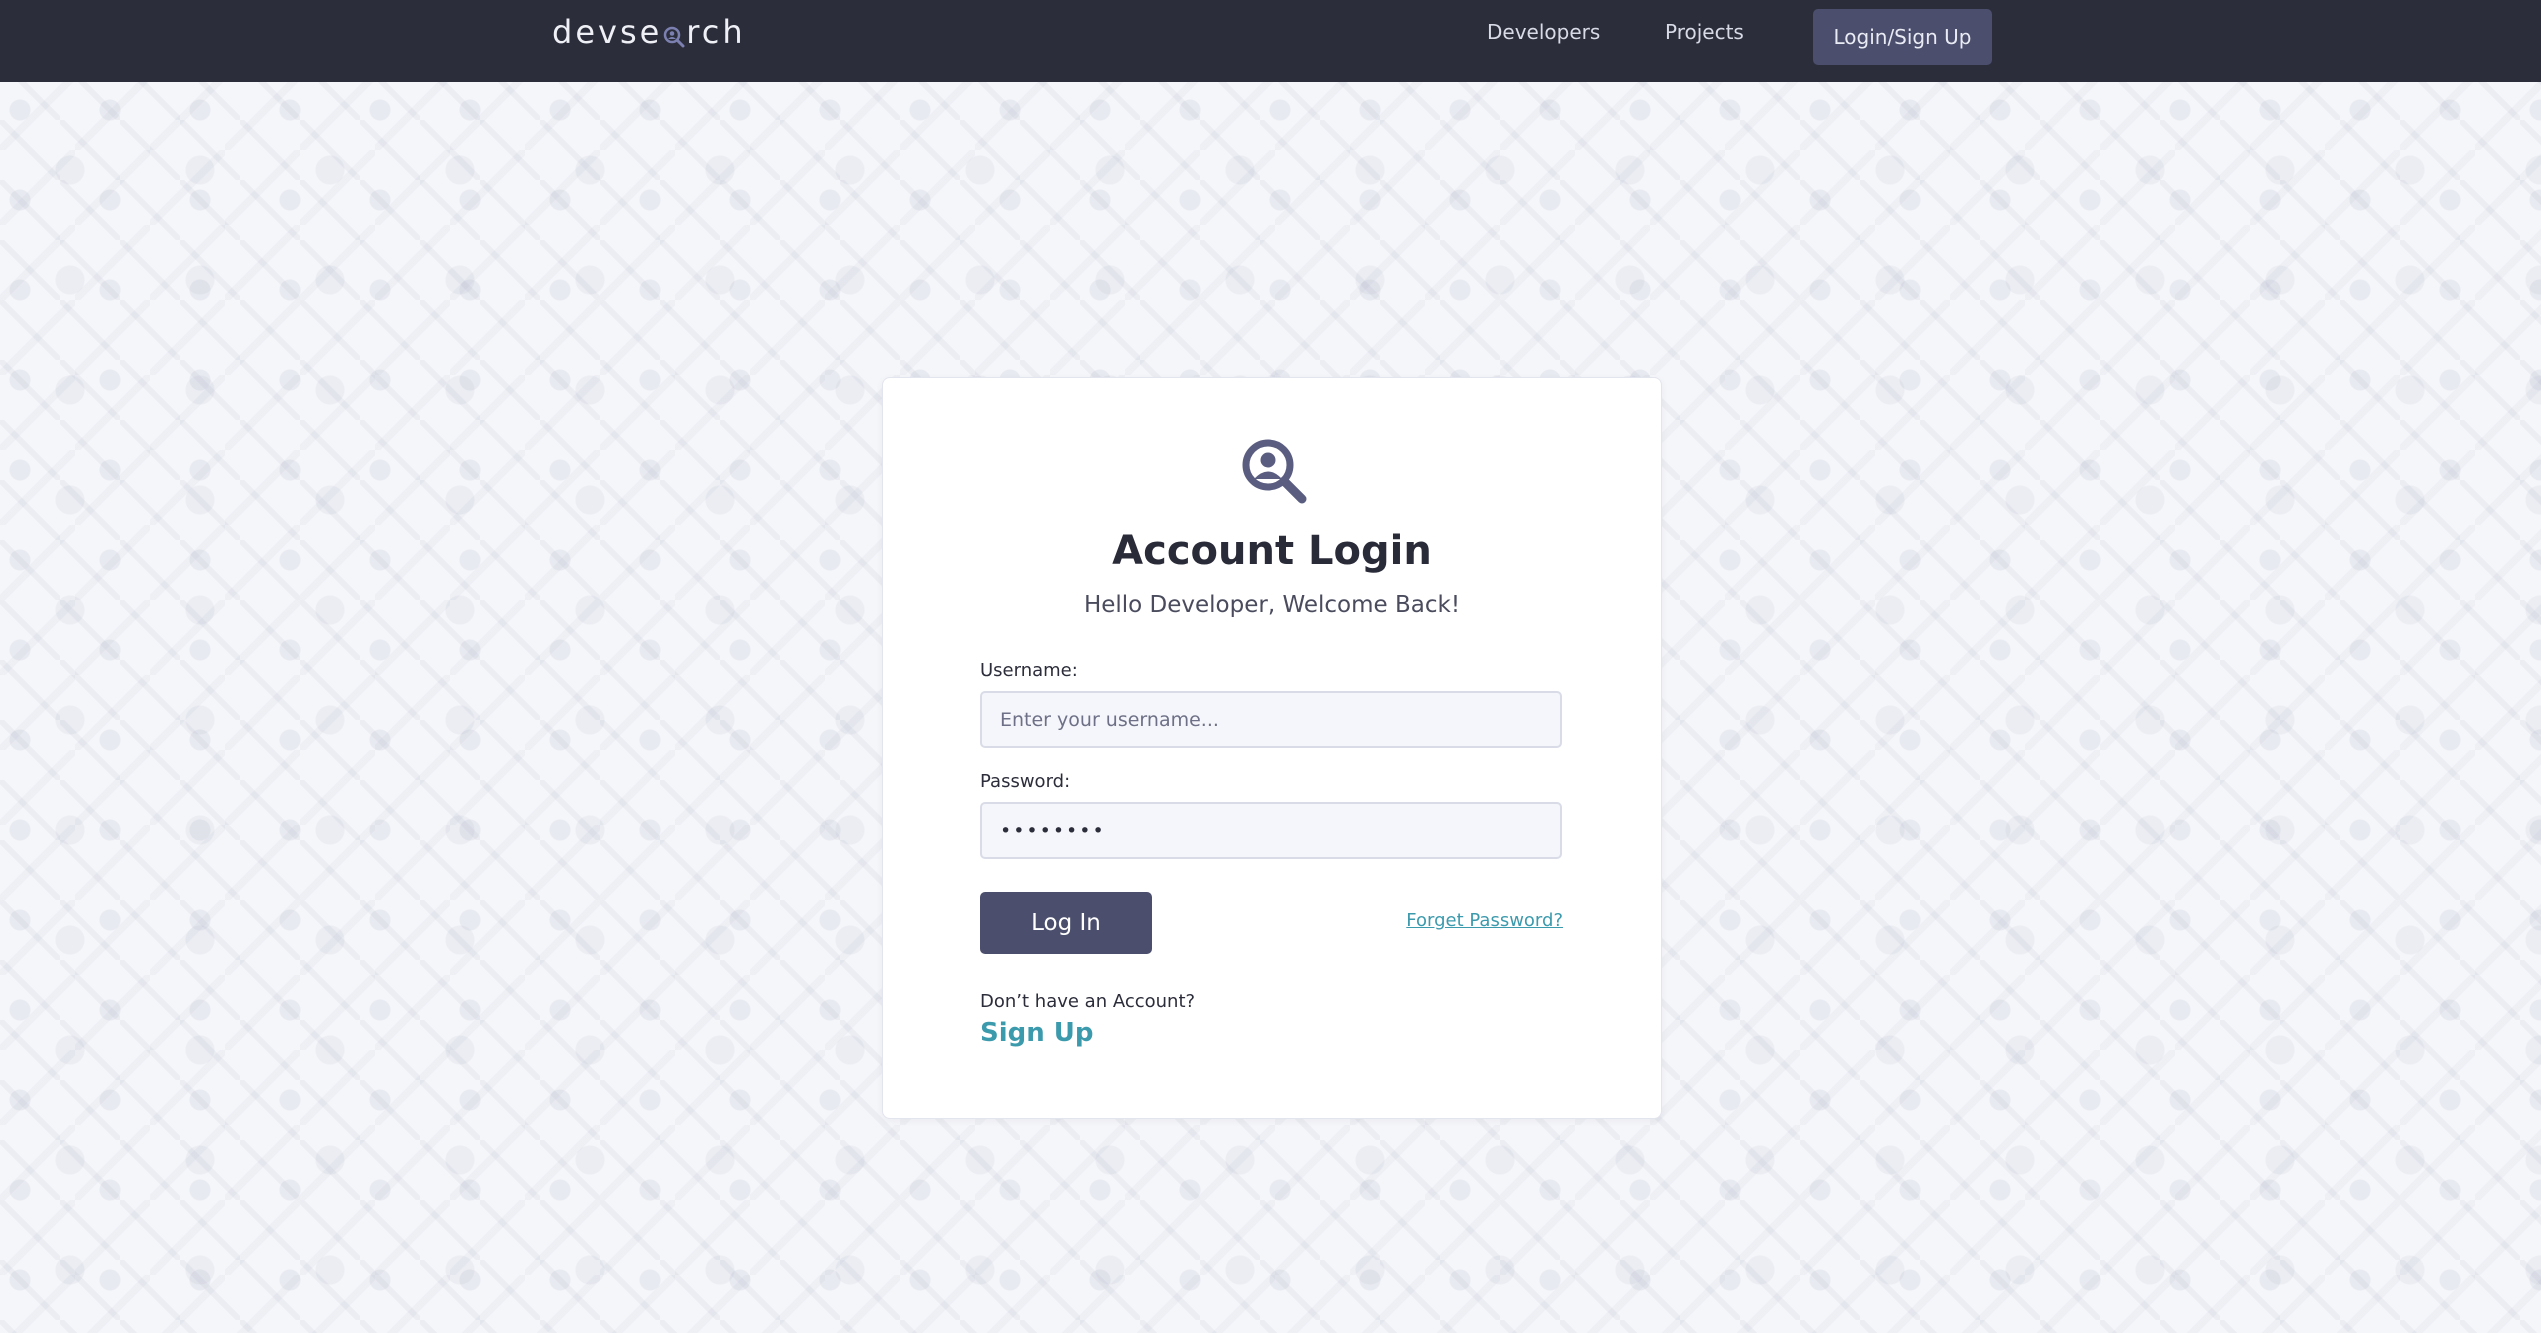 The width and height of the screenshot is (2541, 1333). I want to click on password-input, so click(1271, 830).